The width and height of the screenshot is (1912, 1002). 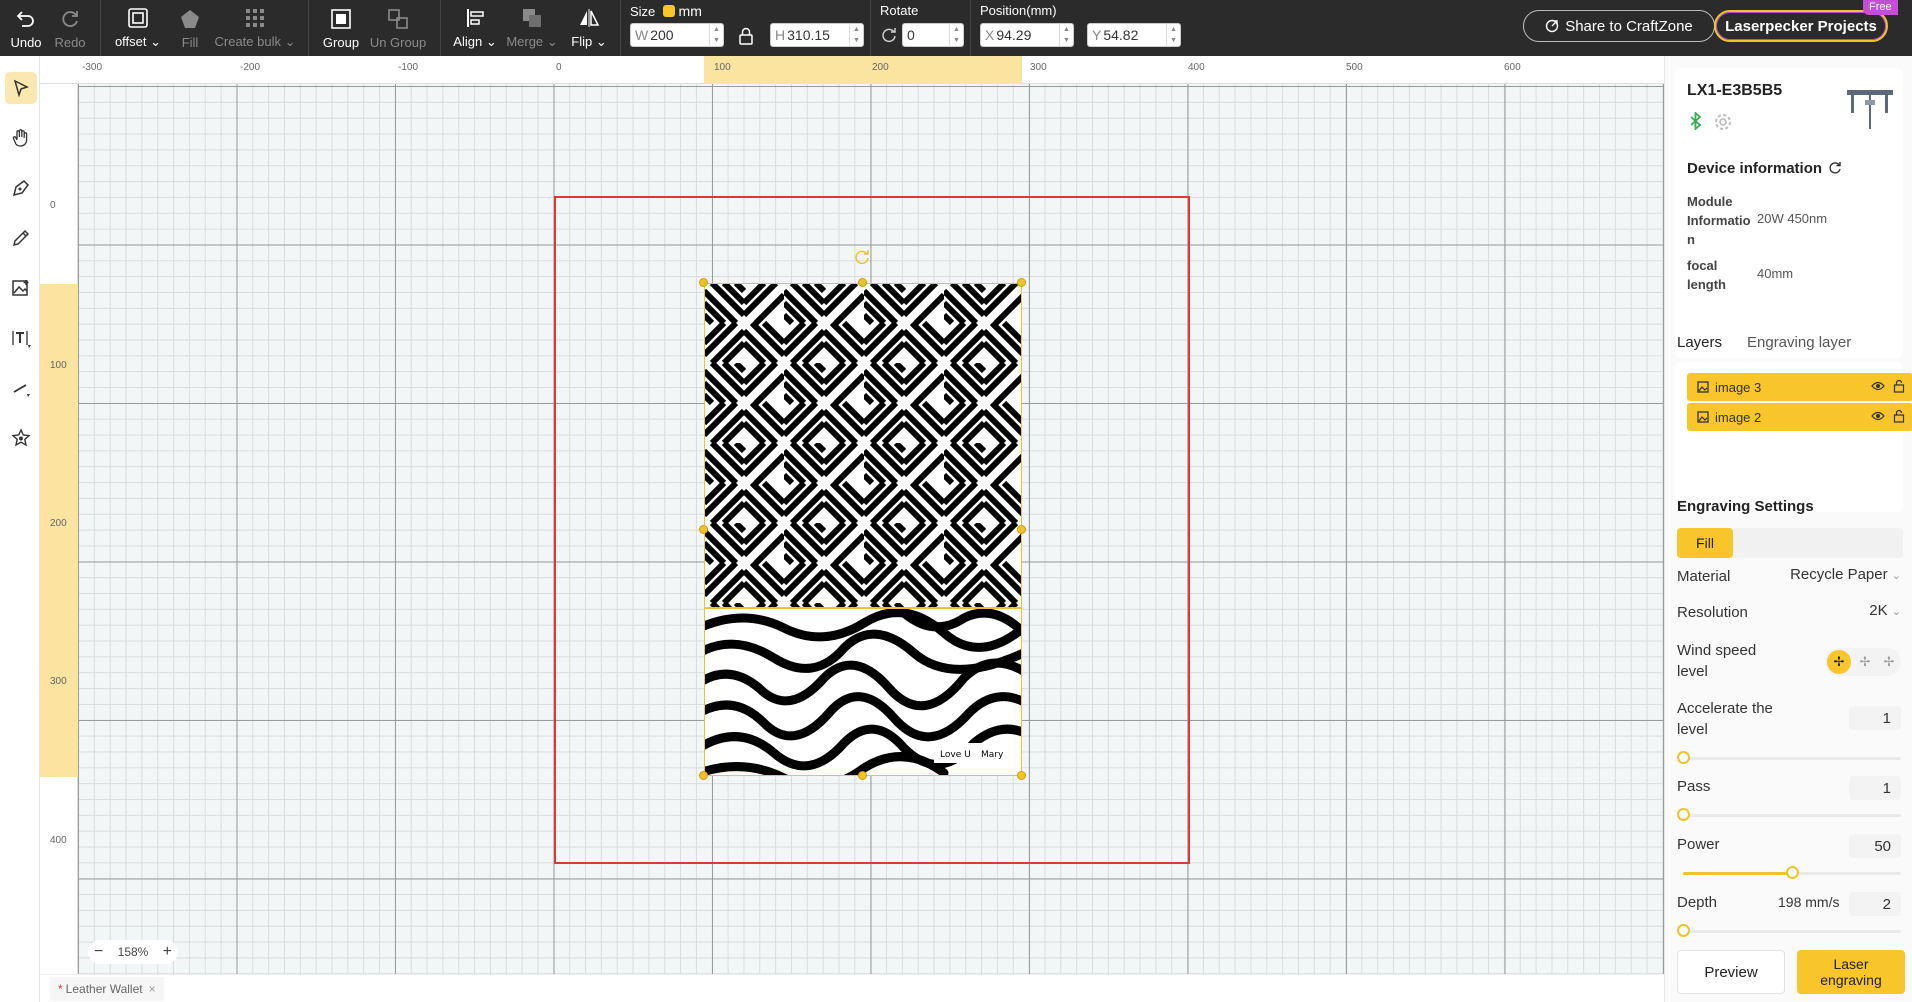 What do you see at coordinates (255, 18) in the screenshot?
I see `grid-icon` at bounding box center [255, 18].